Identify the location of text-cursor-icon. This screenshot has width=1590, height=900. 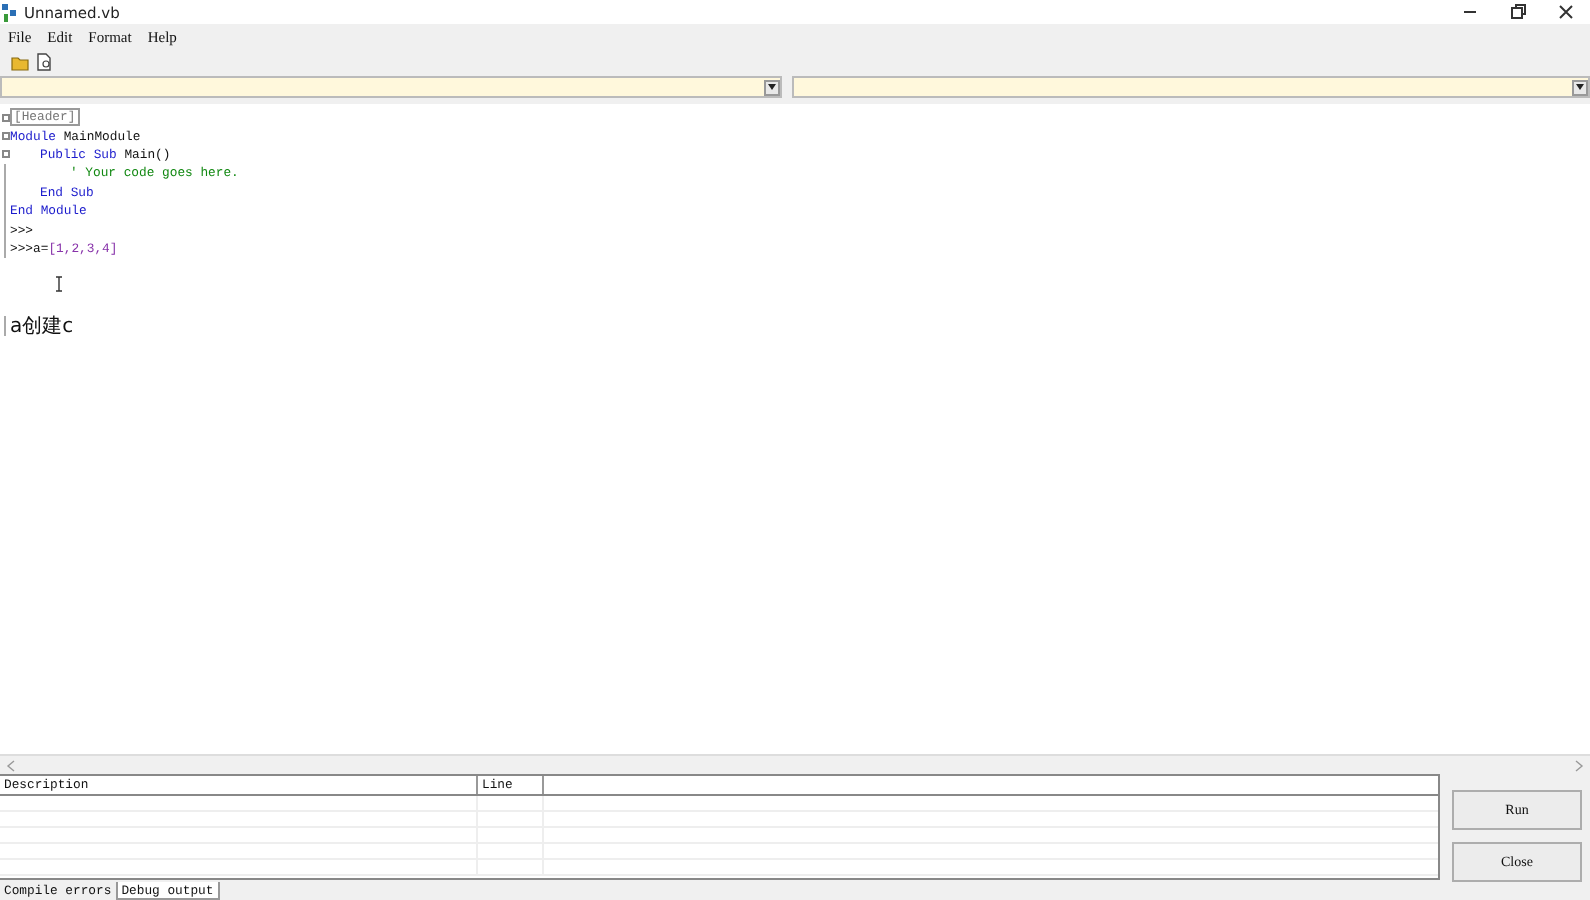
(59, 284).